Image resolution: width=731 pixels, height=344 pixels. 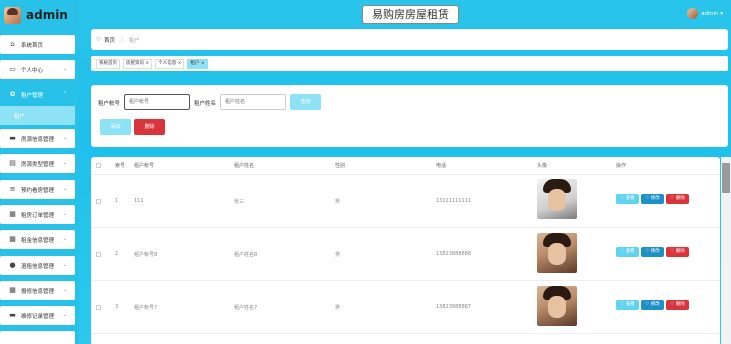 I want to click on sidebar-item-viewing: ≡ 预约看房管理 ⌄, so click(x=37, y=189).